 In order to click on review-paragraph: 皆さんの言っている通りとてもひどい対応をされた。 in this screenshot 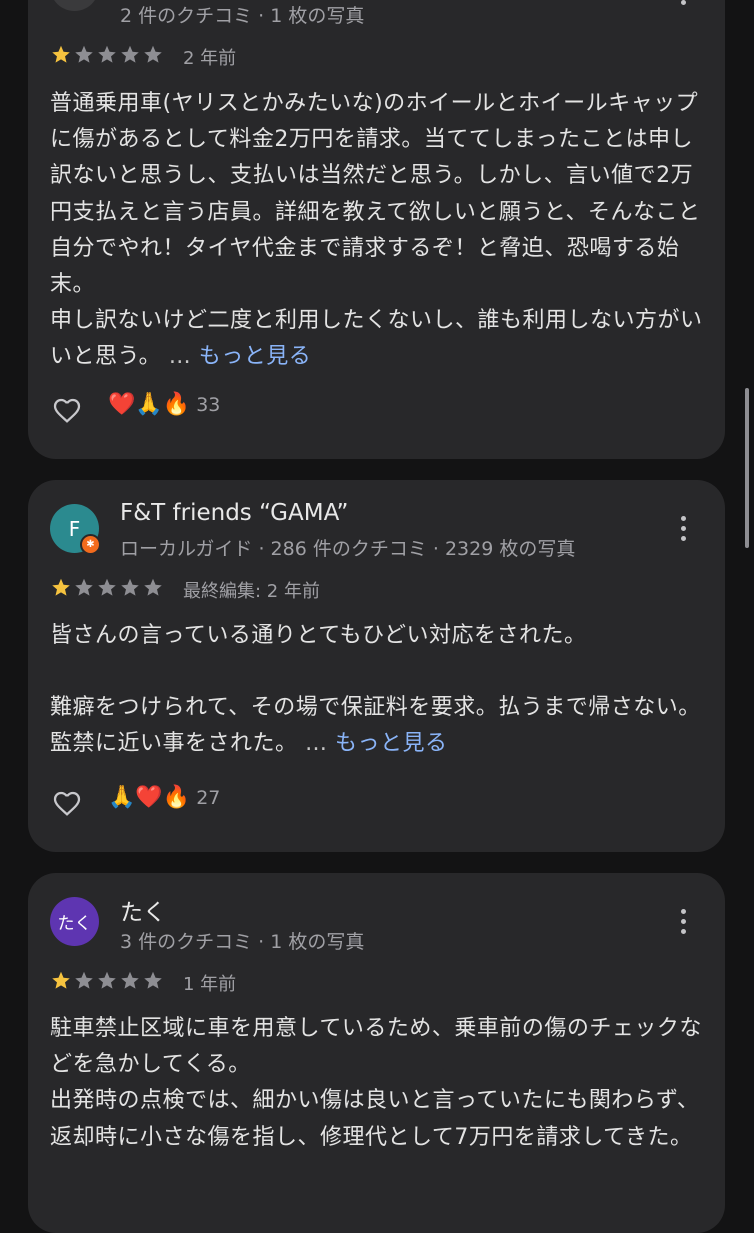, I will do `click(318, 635)`.